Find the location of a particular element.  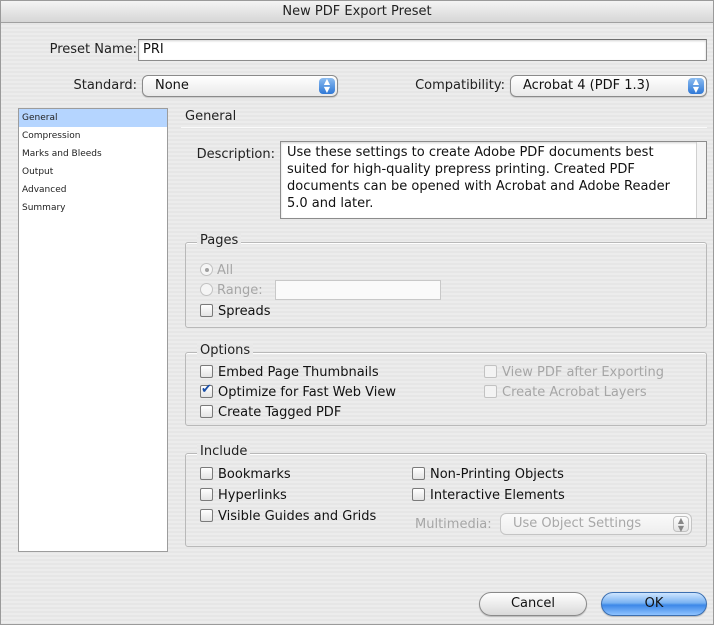

compatibility-label: Compatibility: is located at coordinates (460, 85).